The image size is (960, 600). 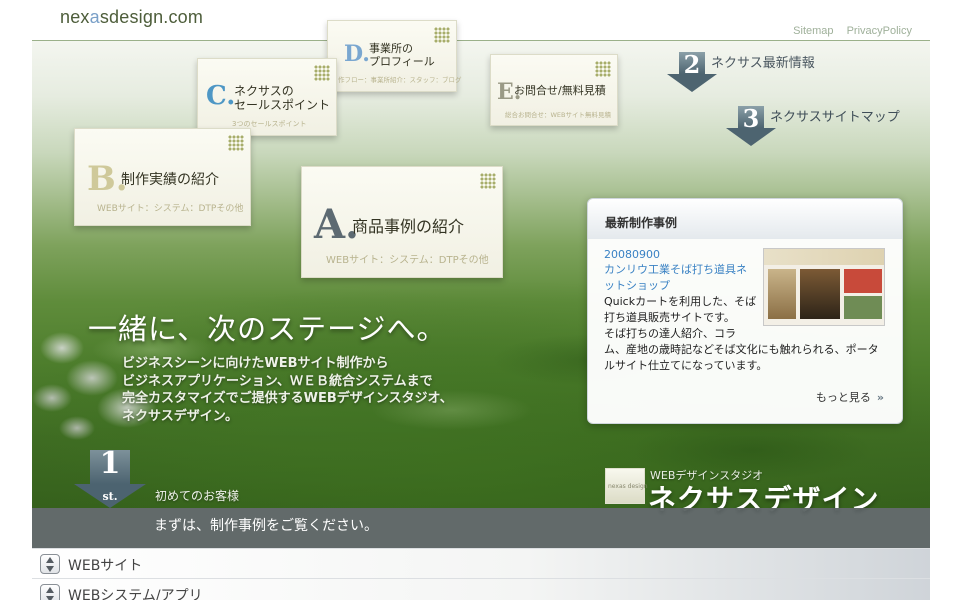 I want to click on intro-line: ビジネスアプリケーション、ＷＥＢ統合システムまで, so click(x=277, y=381).